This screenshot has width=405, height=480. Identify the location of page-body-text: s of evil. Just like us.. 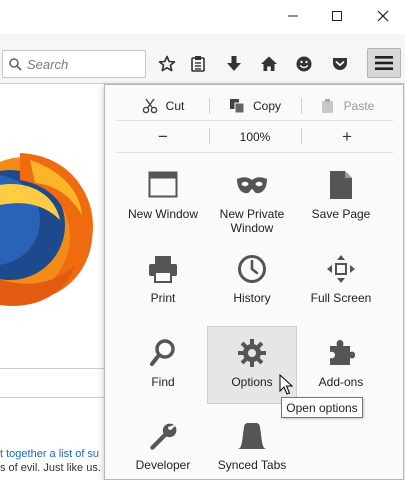
(50, 468).